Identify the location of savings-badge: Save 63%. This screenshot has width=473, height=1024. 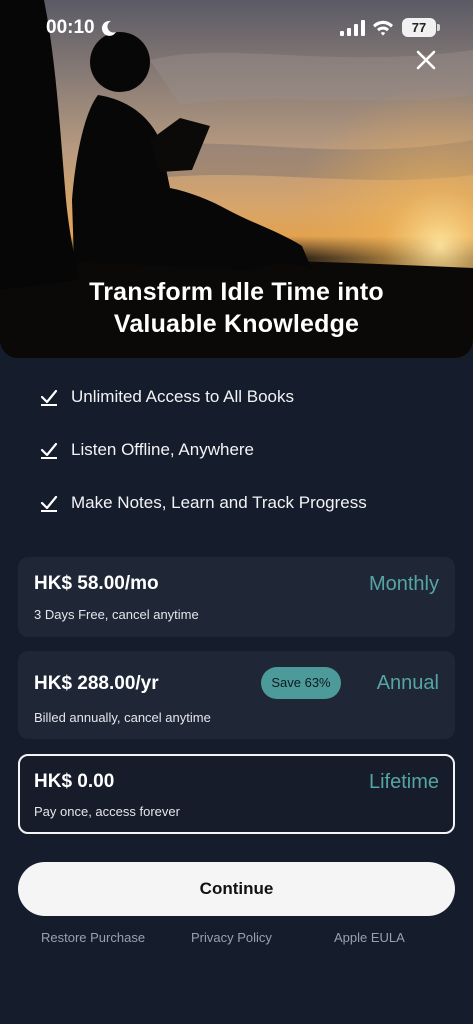
(301, 683).